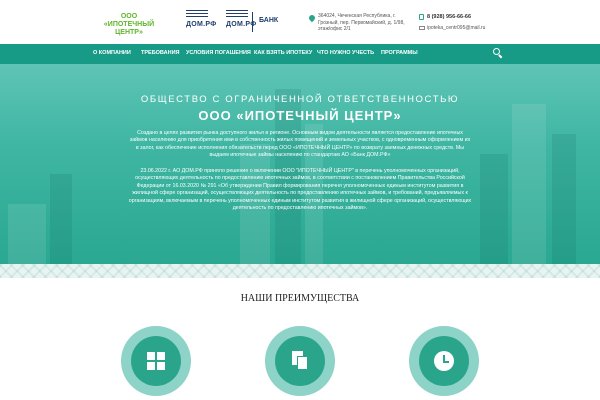  What do you see at coordinates (300, 99) in the screenshot?
I see `hero-subtitle: ОБЩЕСТВО С ОГРАНИЧЕННОЙ ОТВЕТСТВЕННОСТЬЮ` at bounding box center [300, 99].